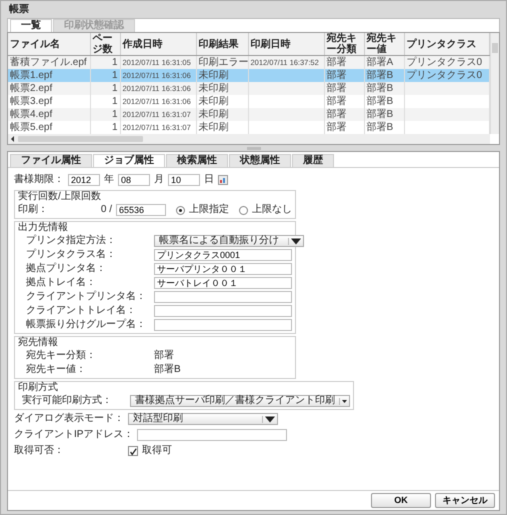 The width and height of the screenshot is (507, 515). Describe the element at coordinates (43, 228) in the screenshot. I see `group-title: 出力先情報` at that location.